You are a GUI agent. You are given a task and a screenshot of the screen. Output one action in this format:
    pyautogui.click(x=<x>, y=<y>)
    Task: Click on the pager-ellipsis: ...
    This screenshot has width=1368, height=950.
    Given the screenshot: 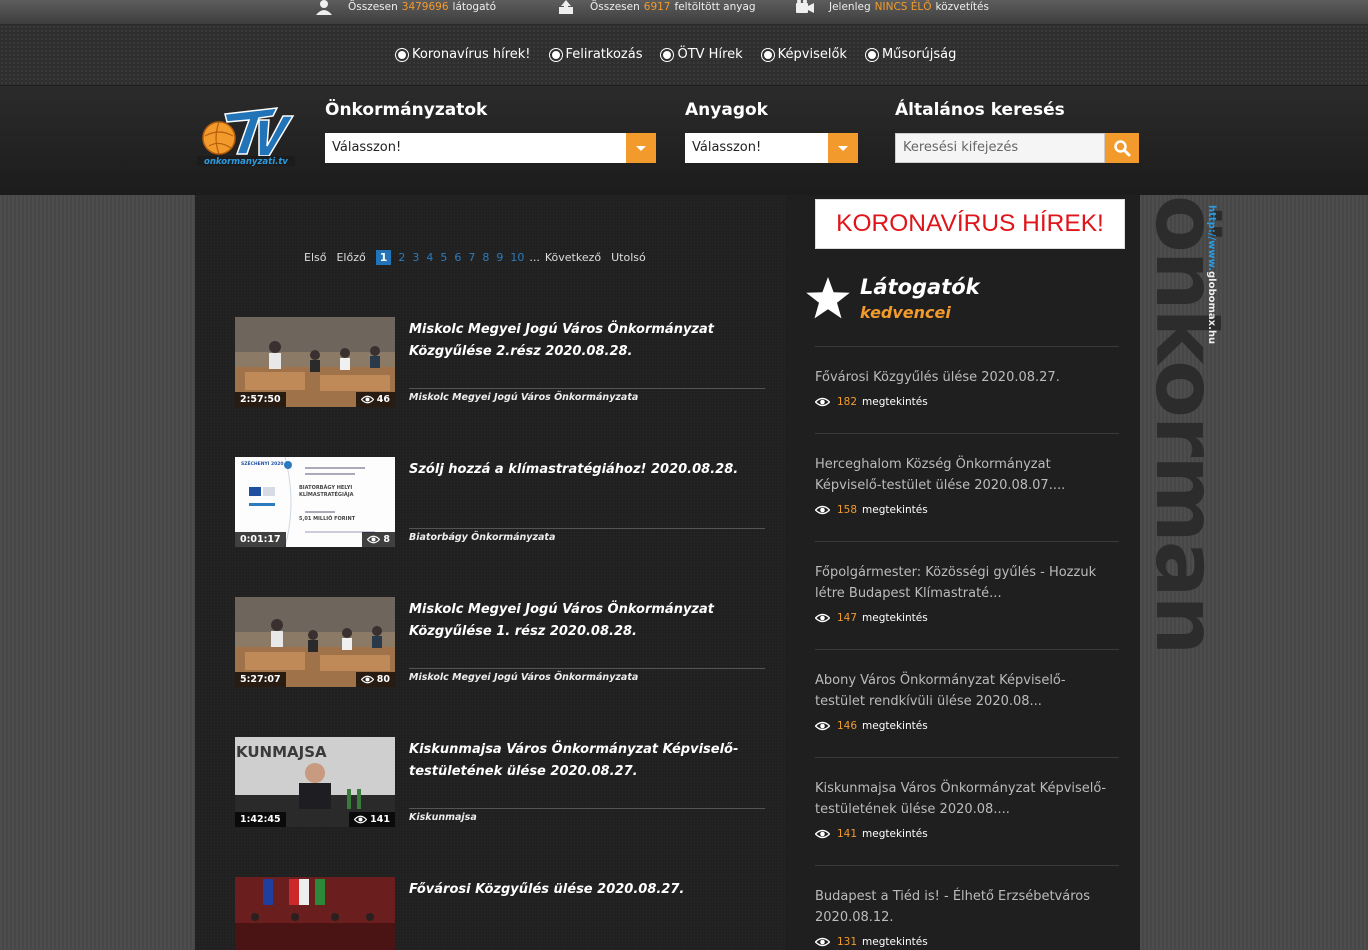 What is the action you would take?
    pyautogui.click(x=534, y=257)
    